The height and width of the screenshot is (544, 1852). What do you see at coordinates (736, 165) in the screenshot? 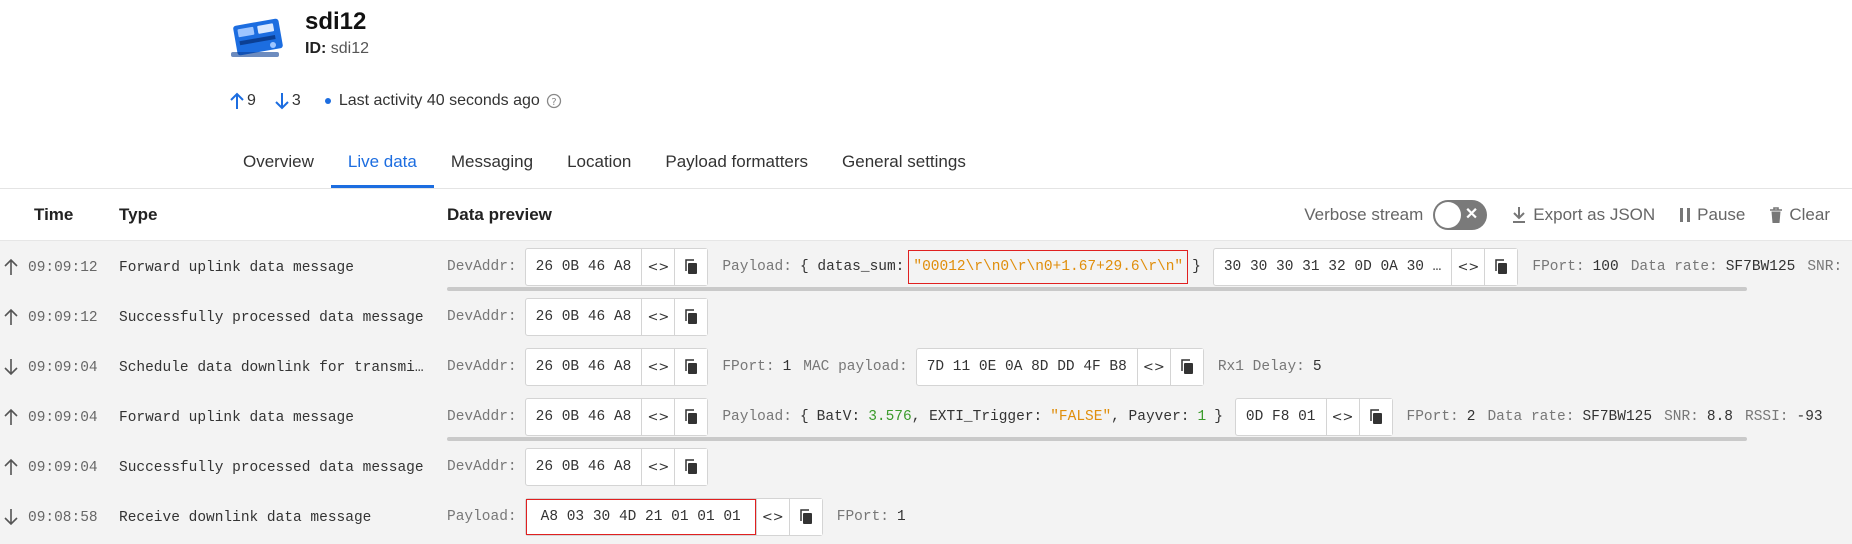
I see `tab-payload-formatters: Payload formatters` at bounding box center [736, 165].